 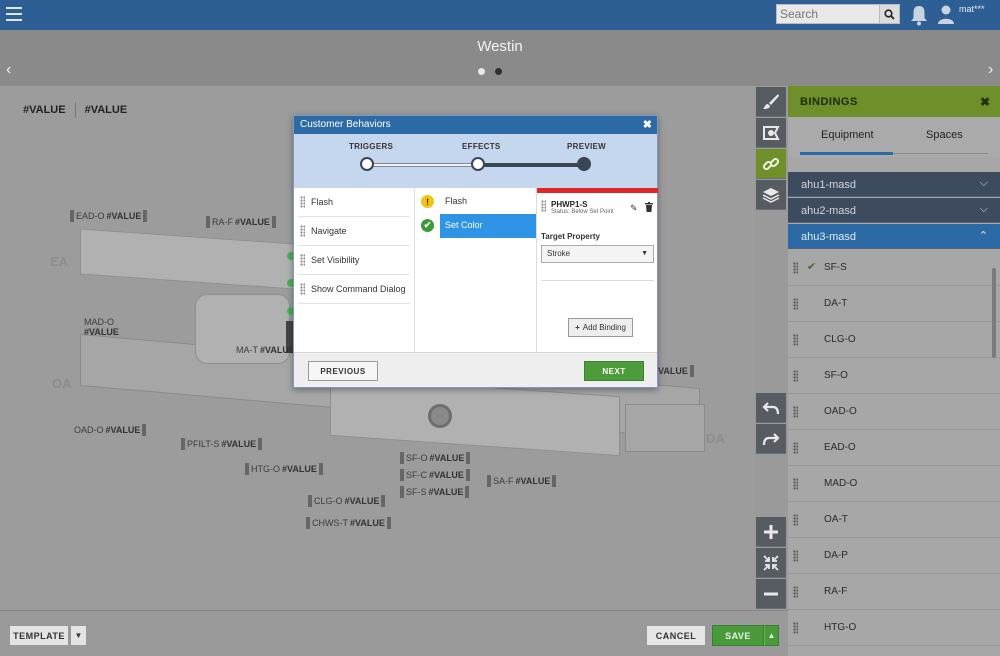 I want to click on save-dropdown-button: ▲, so click(x=771, y=635).